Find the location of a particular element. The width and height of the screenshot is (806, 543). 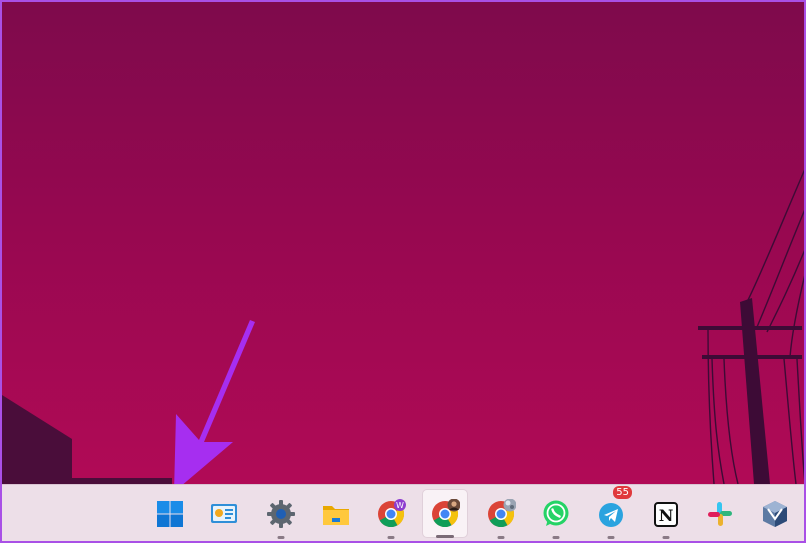

slack-icon is located at coordinates (720, 513).